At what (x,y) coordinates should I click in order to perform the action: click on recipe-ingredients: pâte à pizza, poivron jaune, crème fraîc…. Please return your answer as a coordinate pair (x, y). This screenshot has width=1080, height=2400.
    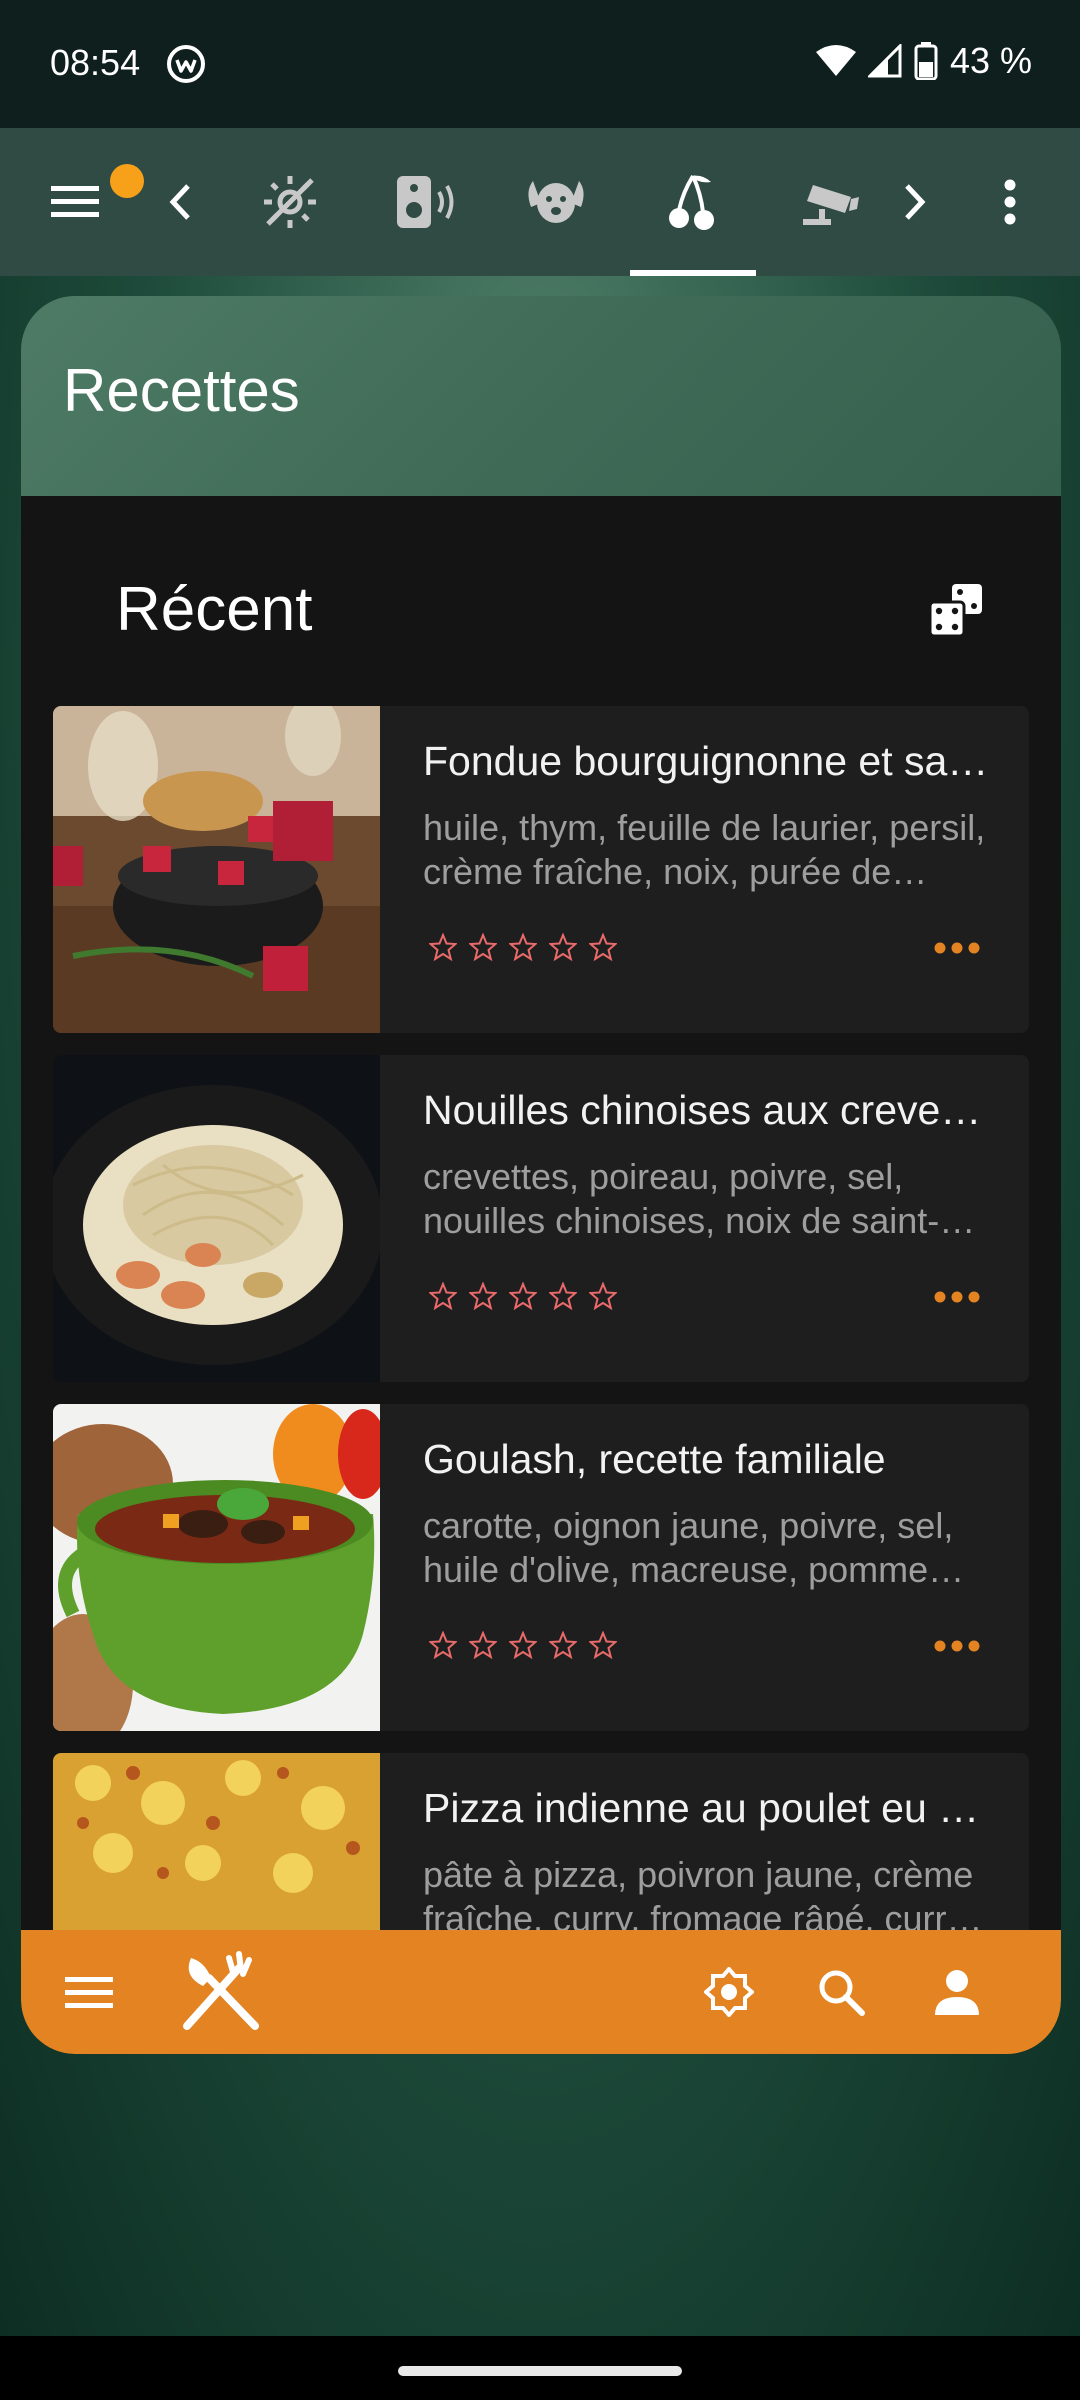
    Looking at the image, I should click on (703, 1892).